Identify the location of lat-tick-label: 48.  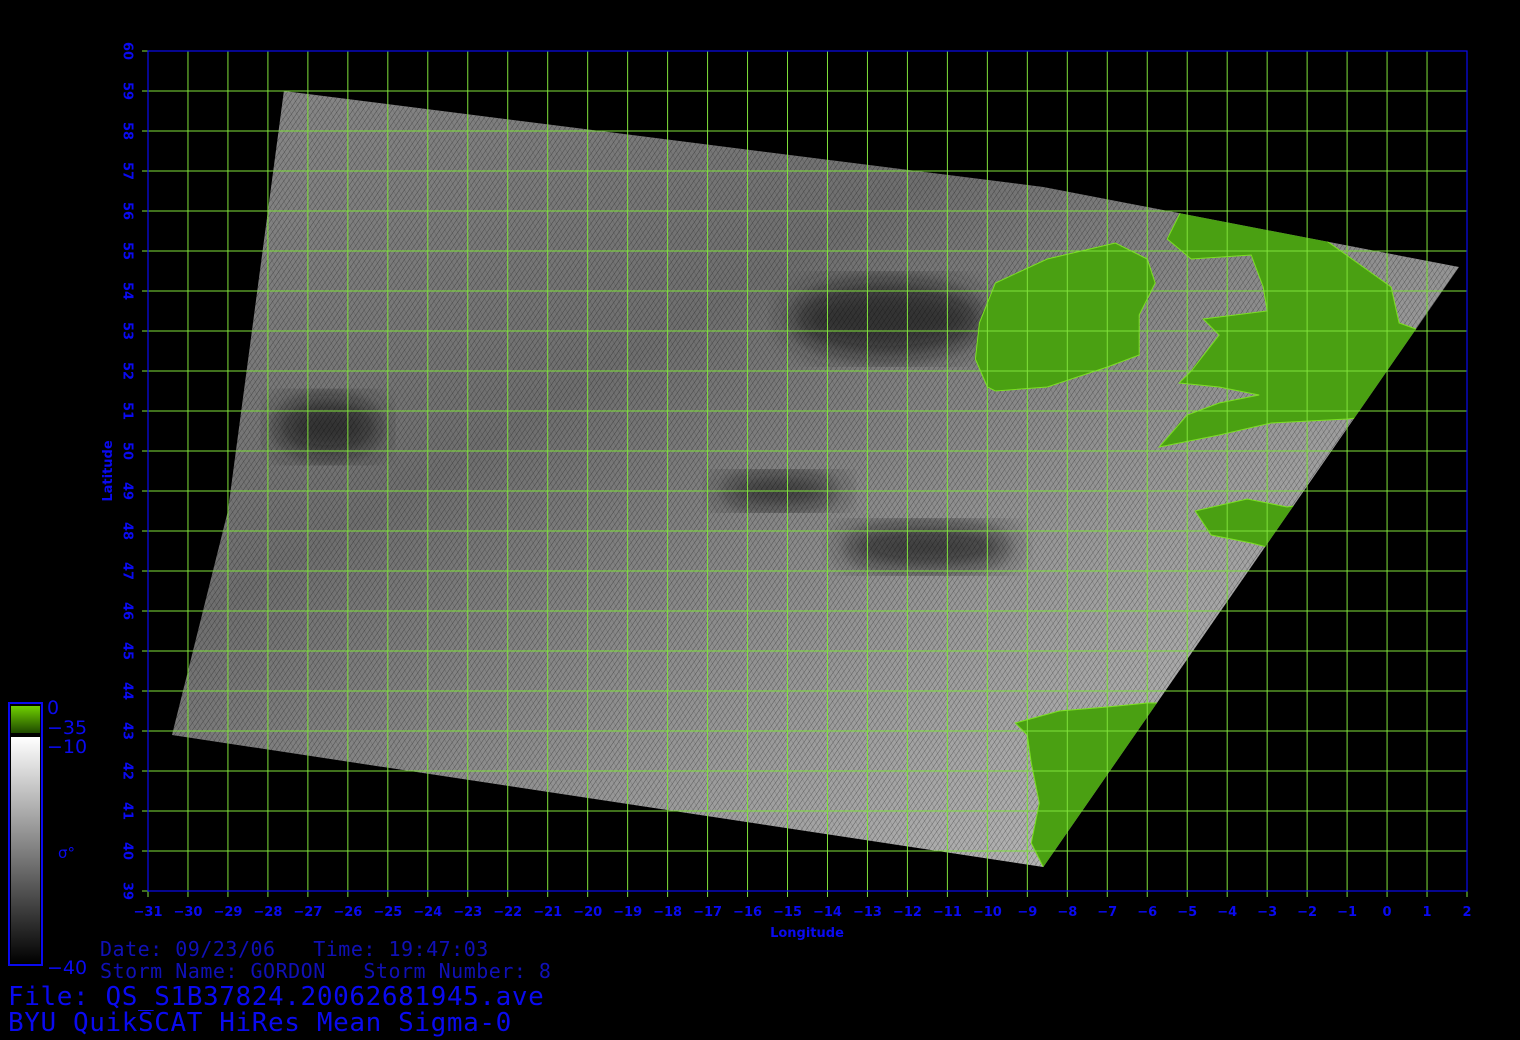
(127, 531).